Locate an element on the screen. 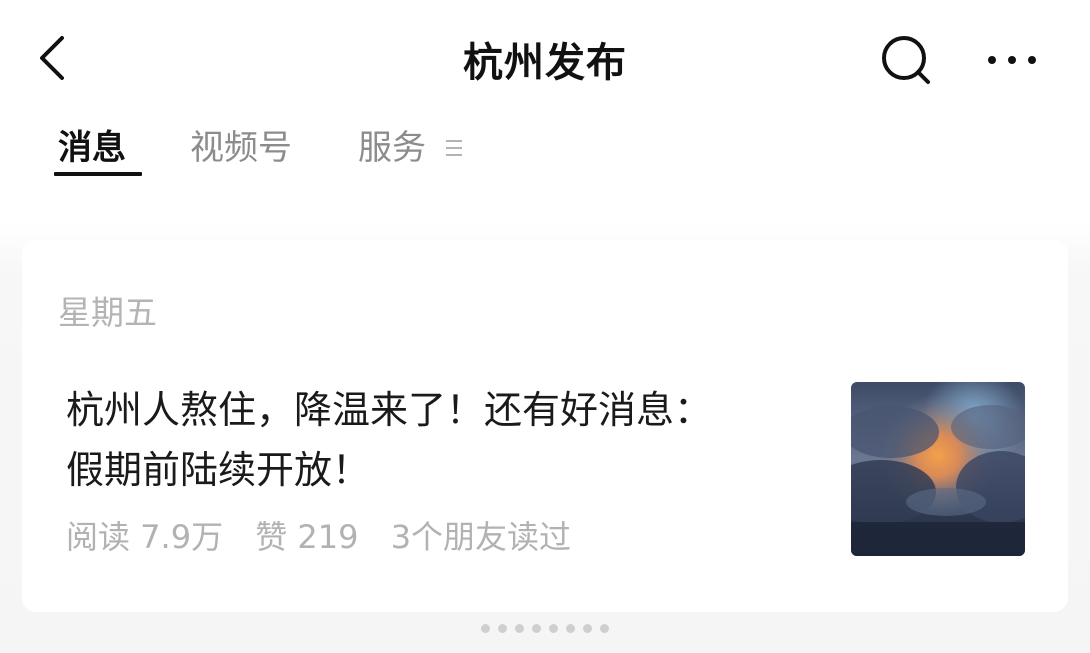 The height and width of the screenshot is (653, 1090). sunset-clouds-image is located at coordinates (938, 469).